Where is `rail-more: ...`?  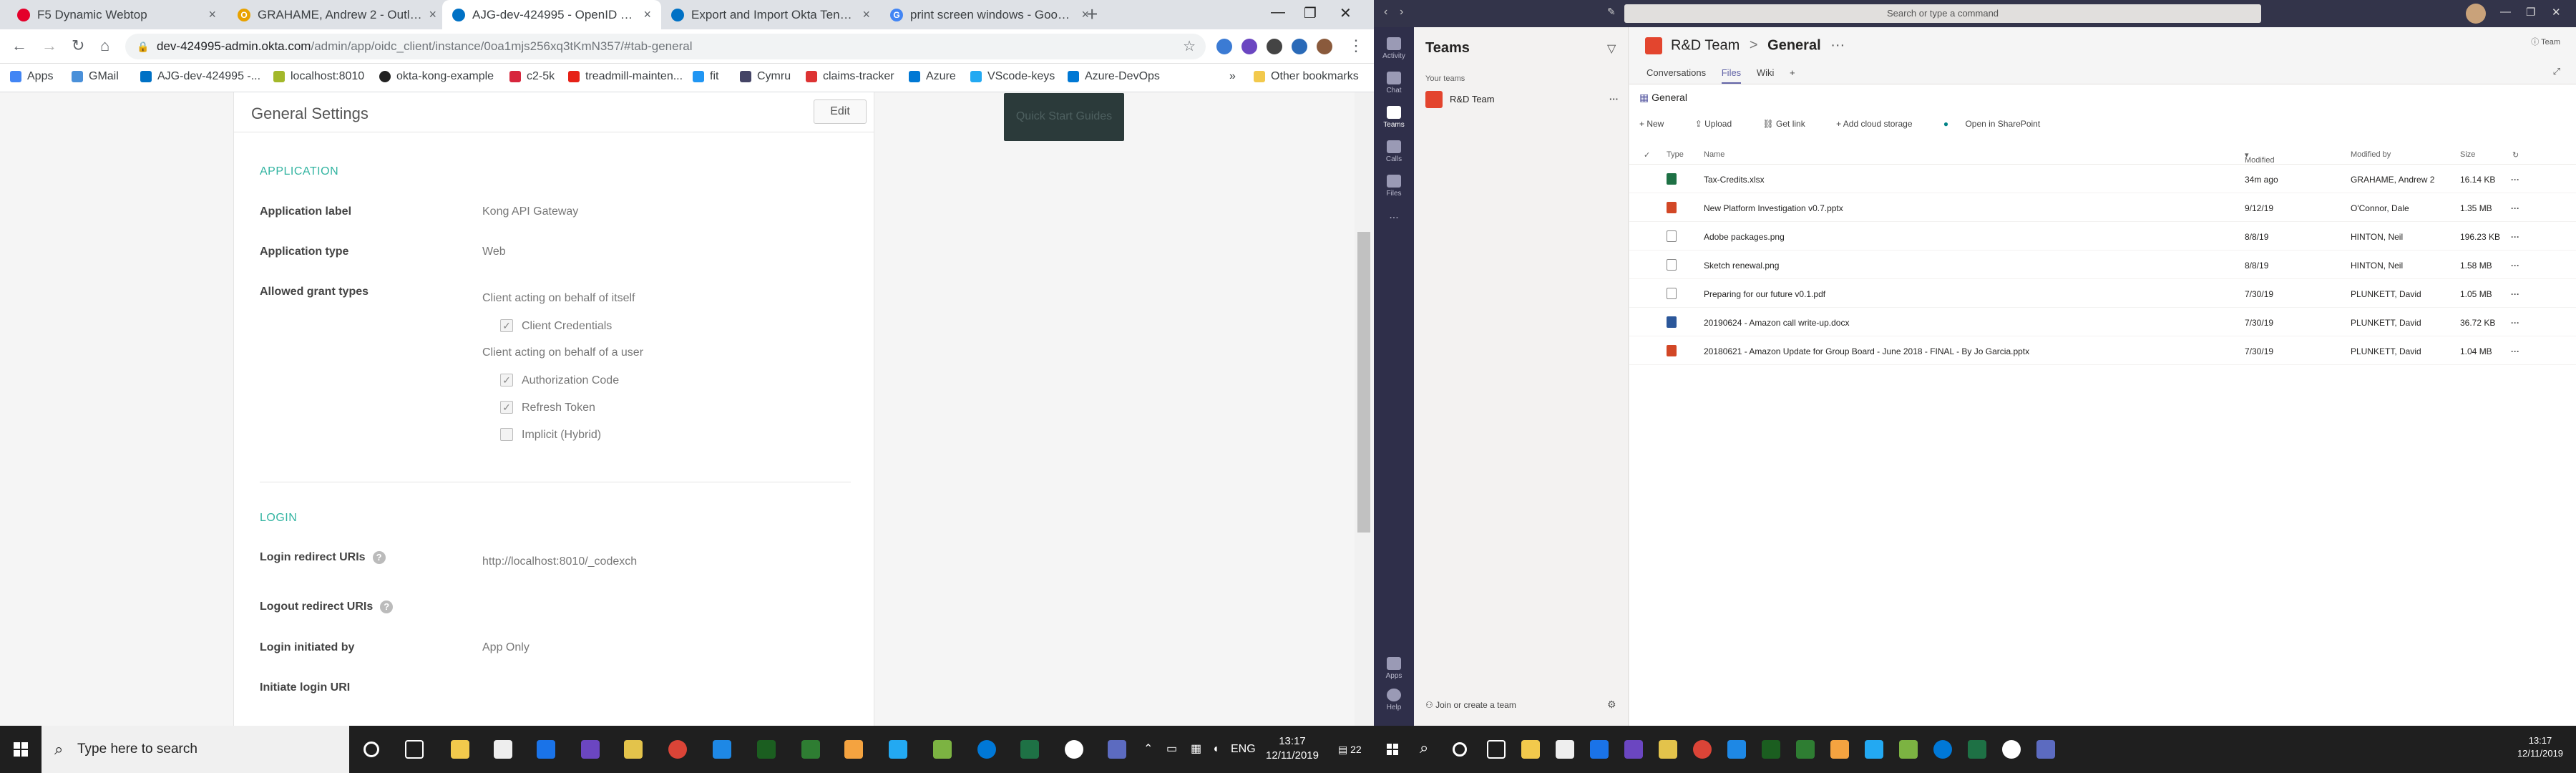
rail-more: ... is located at coordinates (1394, 215).